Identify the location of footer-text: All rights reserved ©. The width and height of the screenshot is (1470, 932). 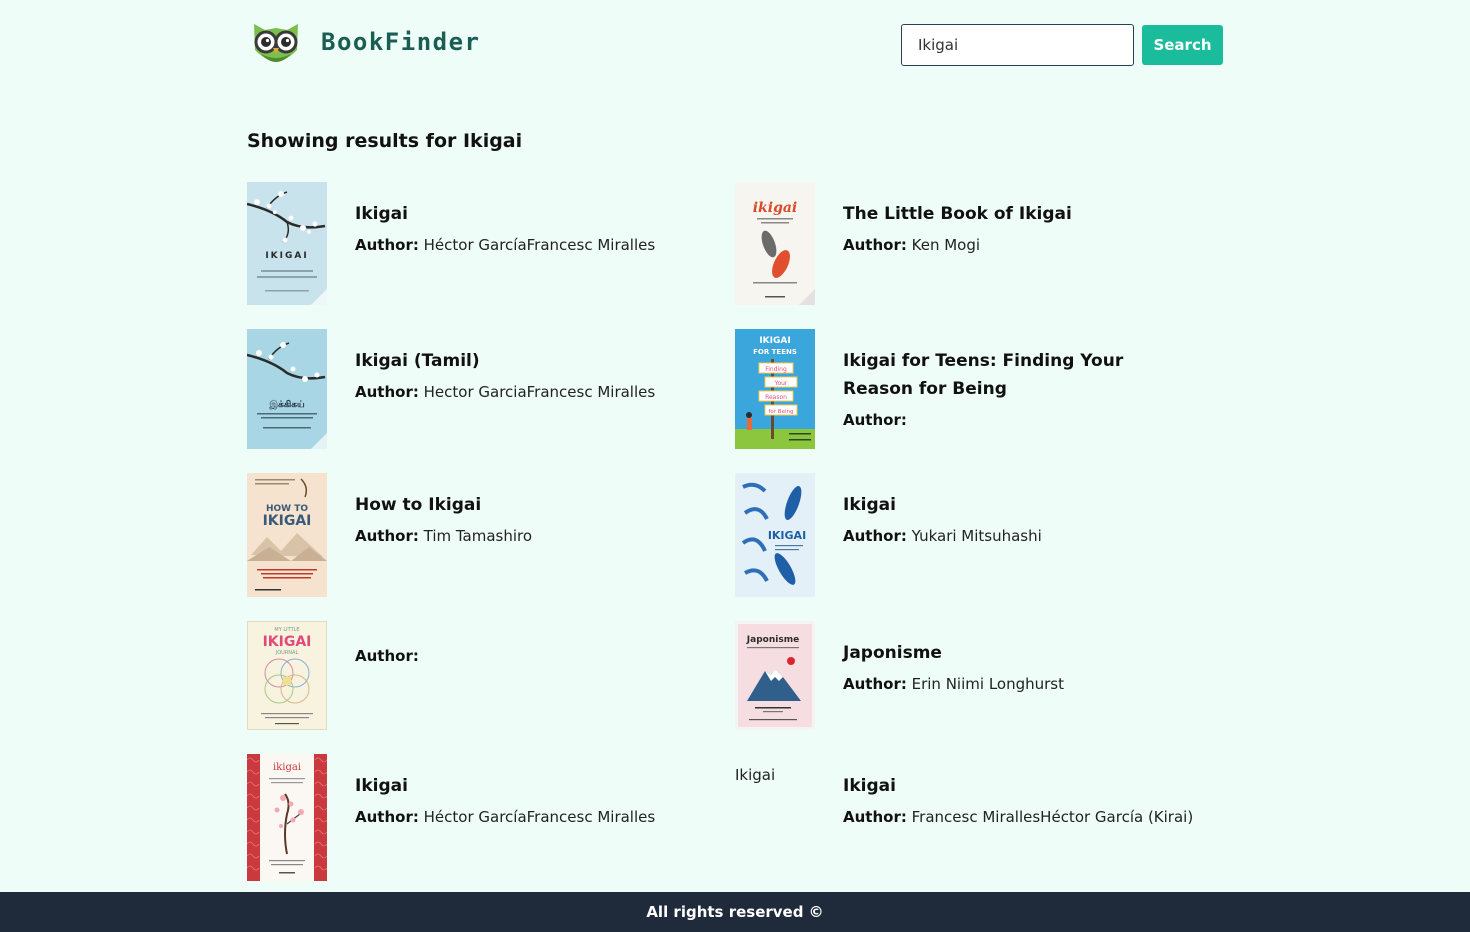
(735, 912).